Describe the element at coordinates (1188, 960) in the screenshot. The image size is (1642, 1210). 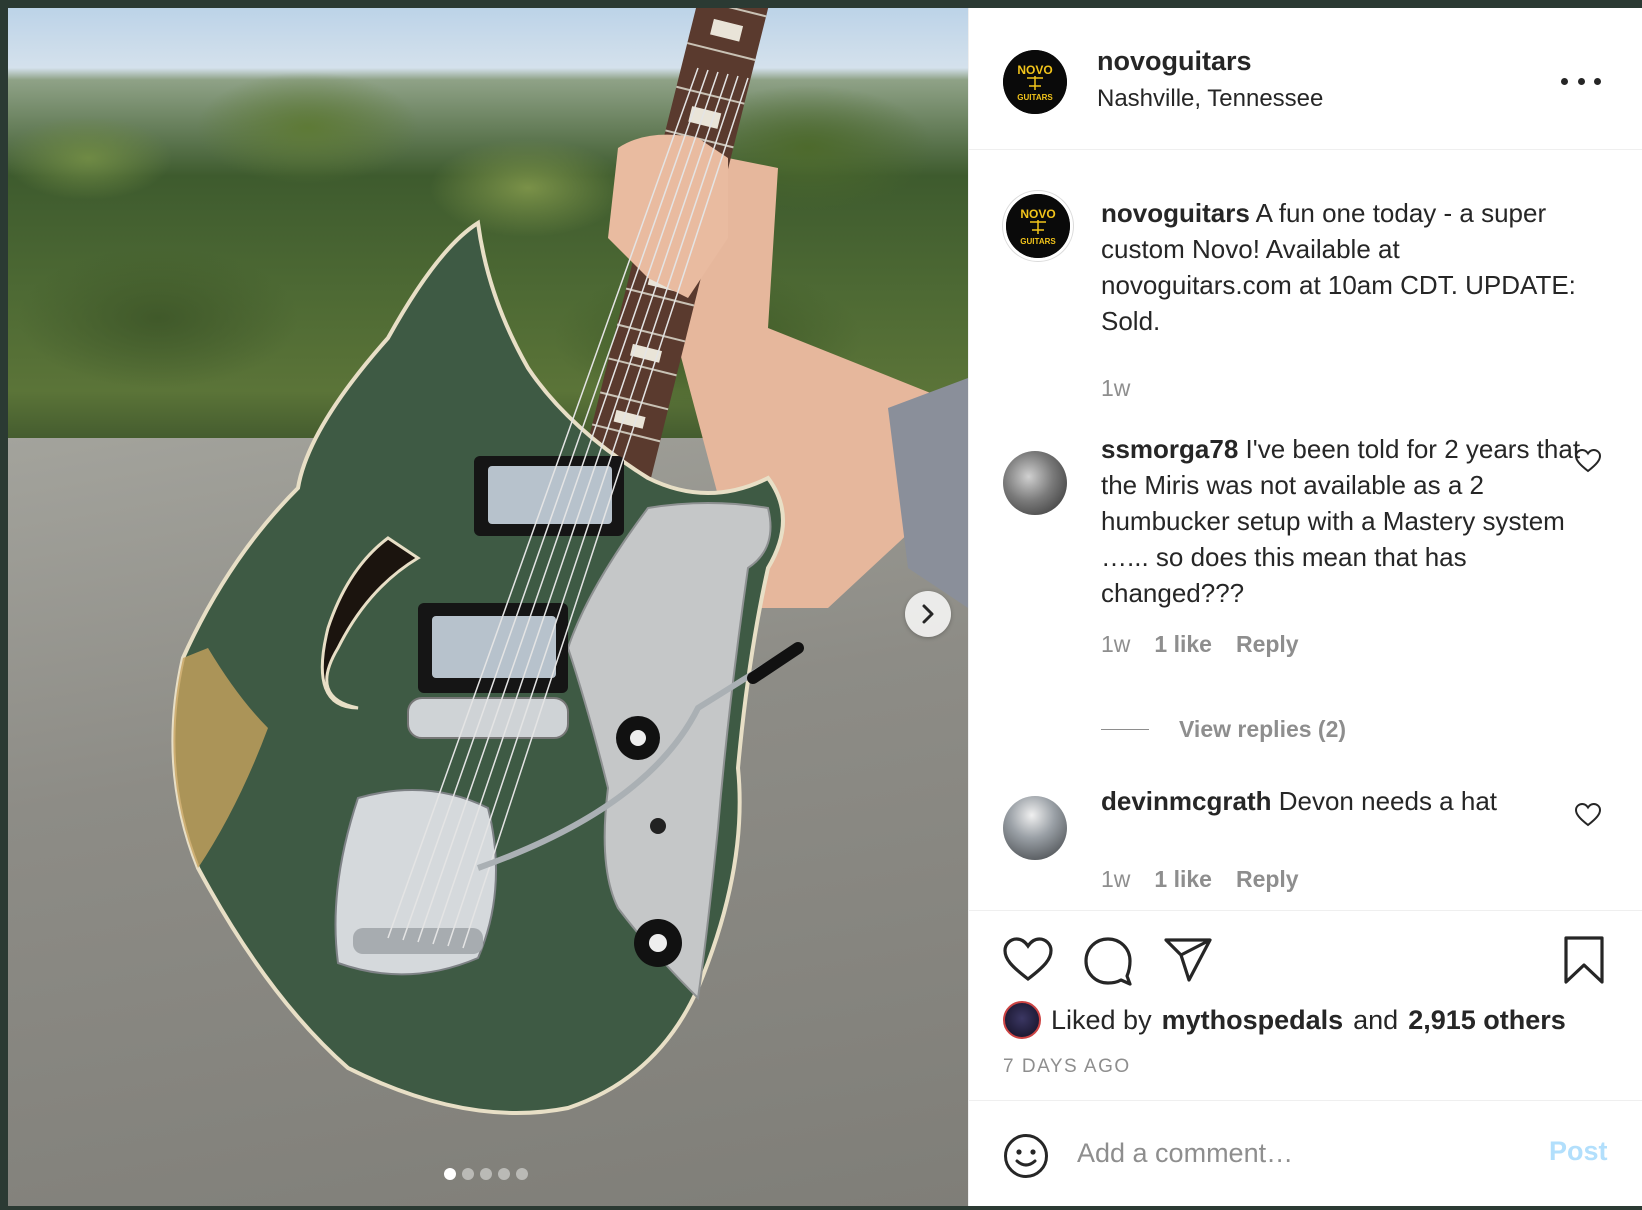
I see `share-send-icon` at that location.